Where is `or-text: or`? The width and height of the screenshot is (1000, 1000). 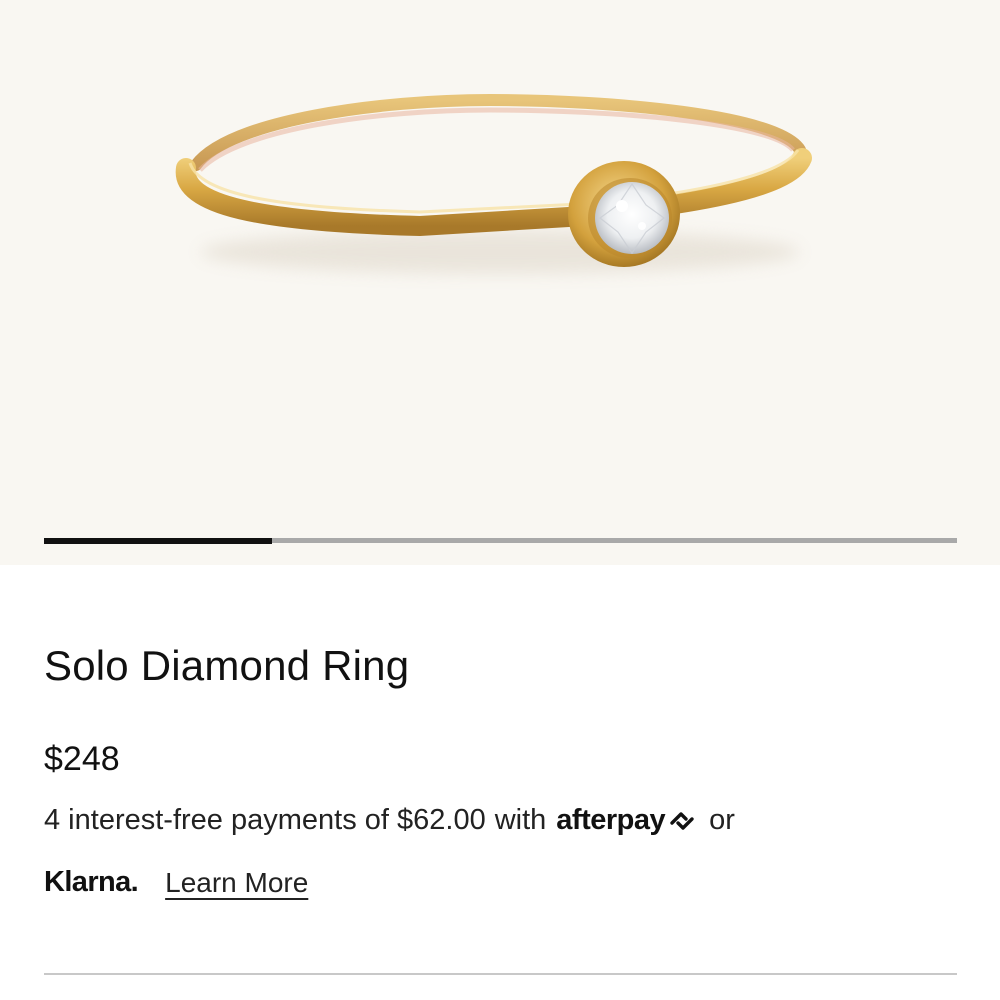
or-text: or is located at coordinates (722, 820).